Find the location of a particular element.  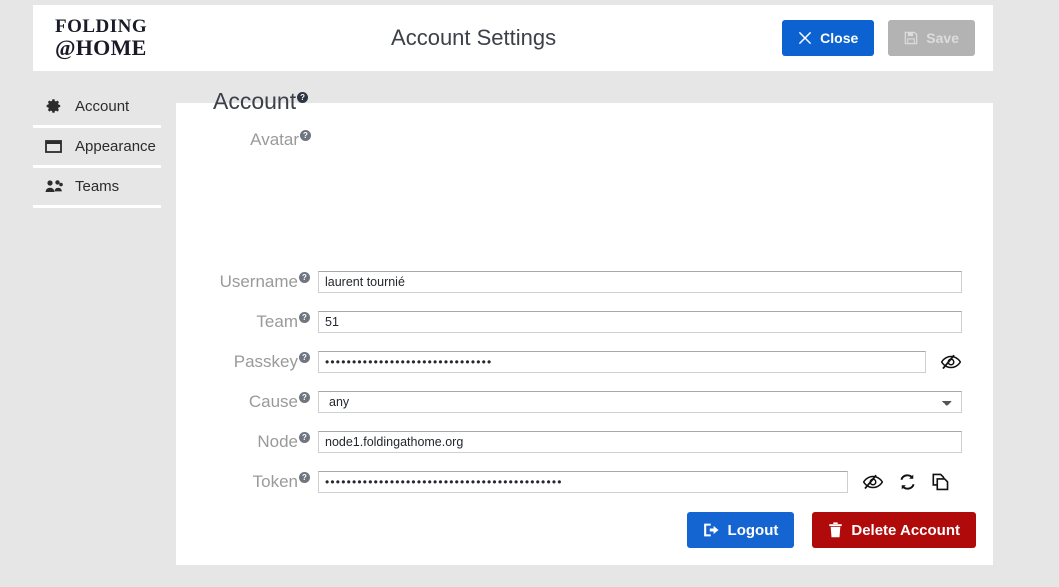

trash-icon is located at coordinates (835, 530).